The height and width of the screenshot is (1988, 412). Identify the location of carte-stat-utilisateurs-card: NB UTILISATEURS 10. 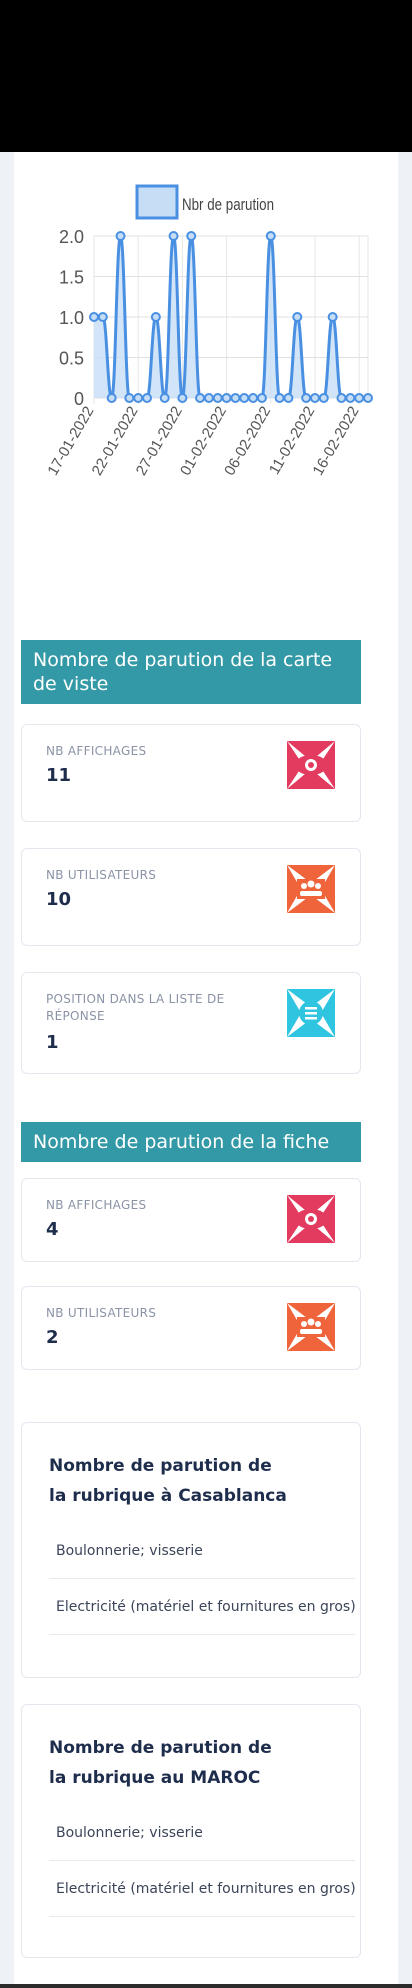
(191, 897).